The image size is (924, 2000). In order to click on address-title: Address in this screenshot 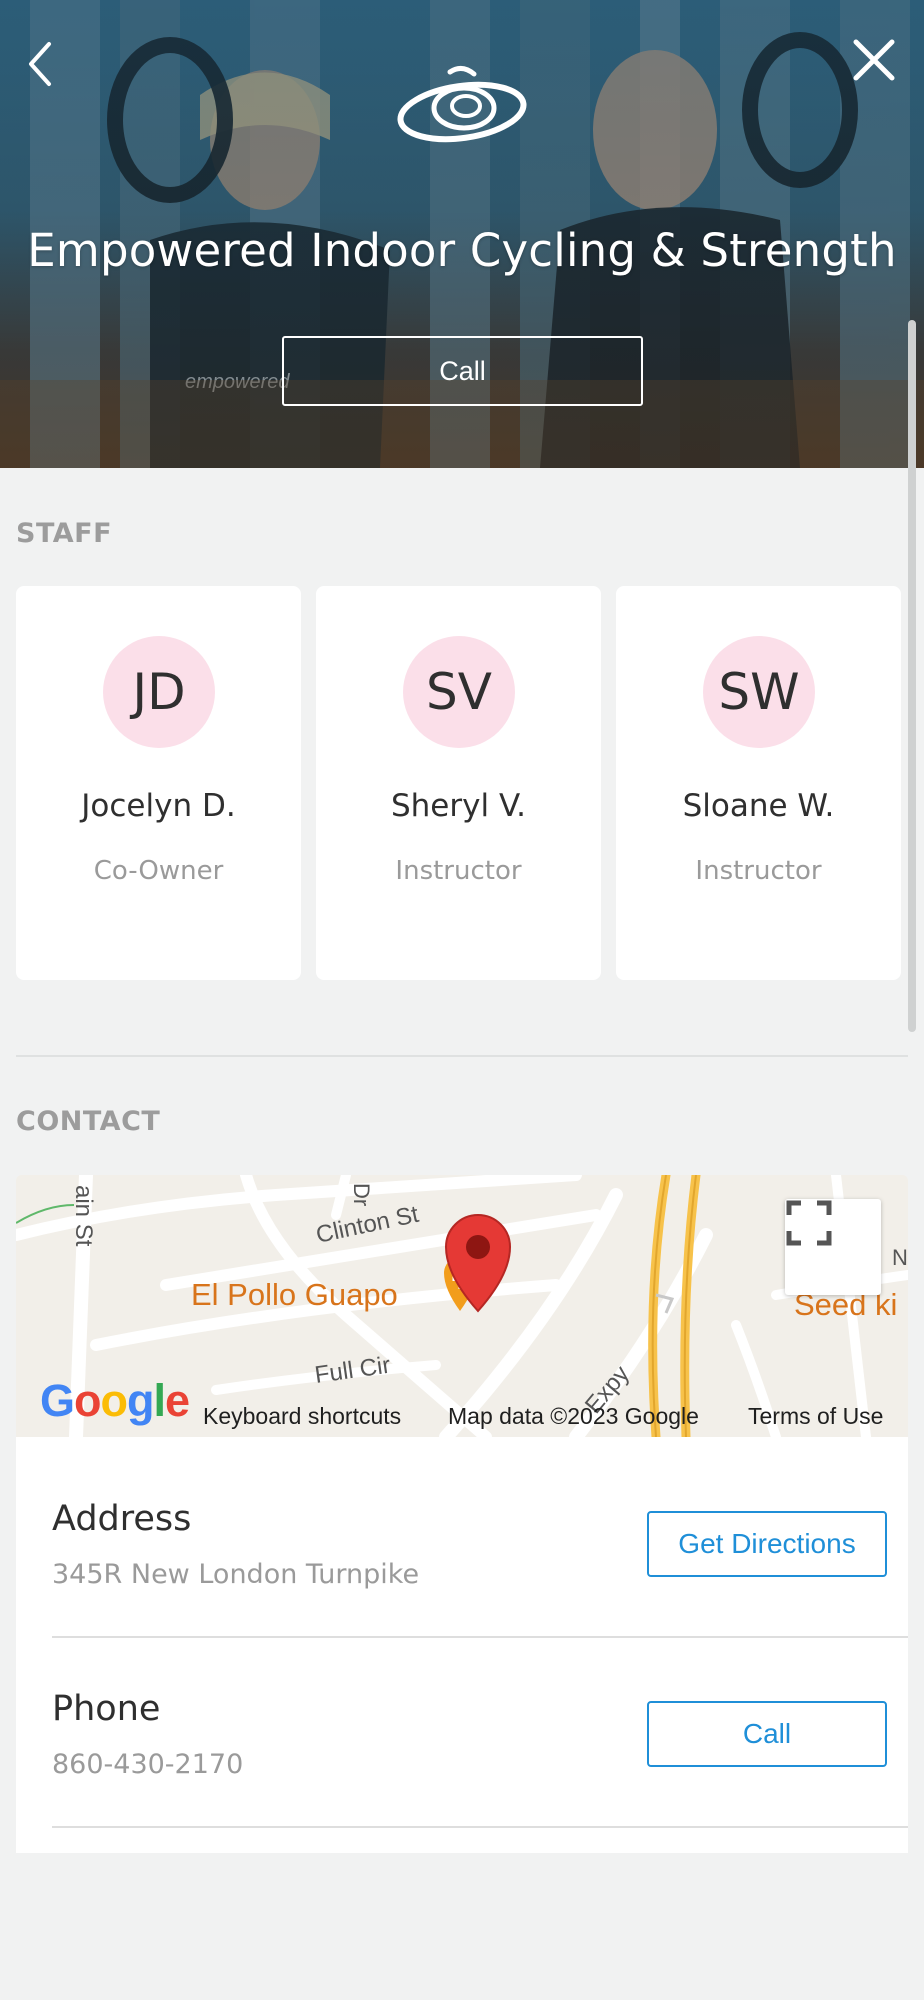, I will do `click(122, 1519)`.